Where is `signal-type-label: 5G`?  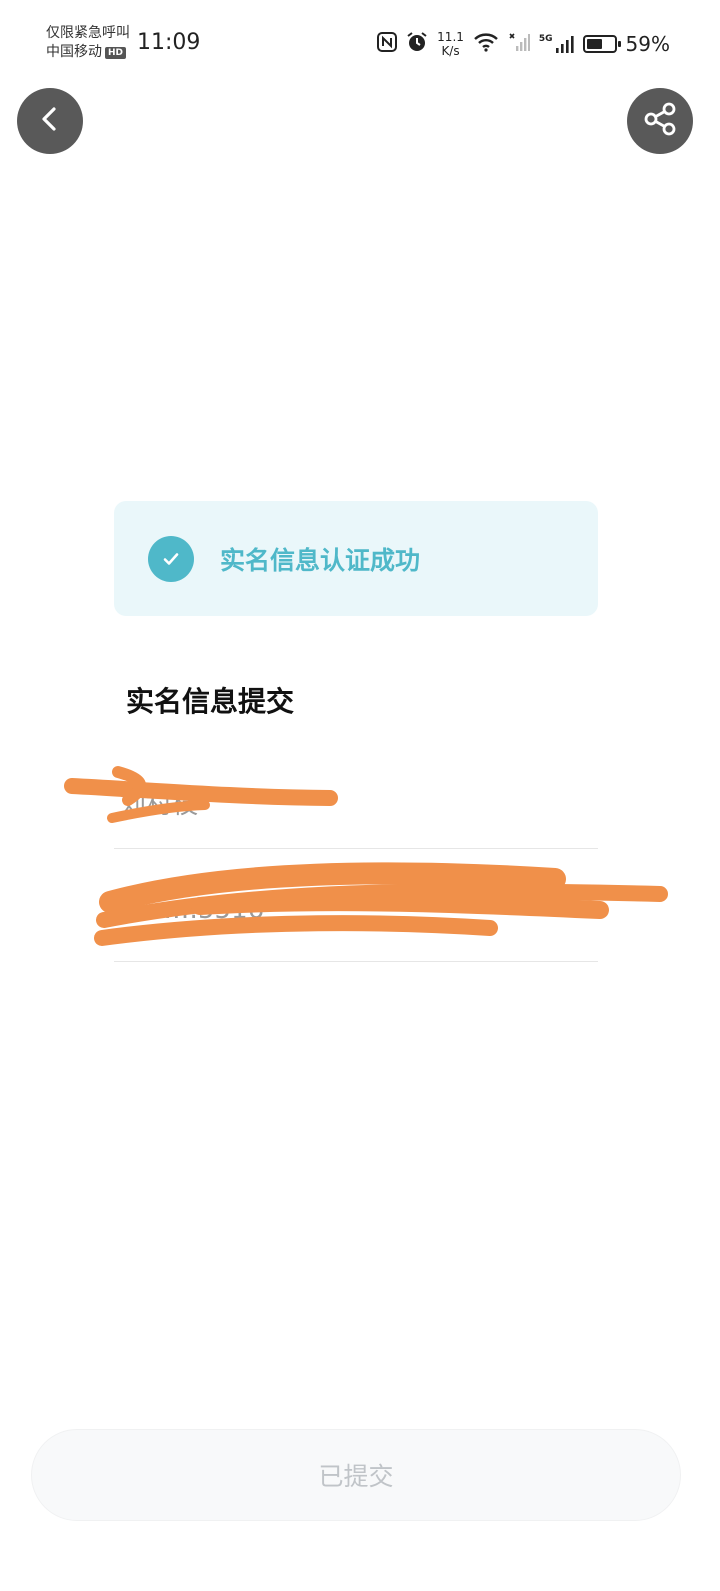
signal-type-label: 5G is located at coordinates (545, 39).